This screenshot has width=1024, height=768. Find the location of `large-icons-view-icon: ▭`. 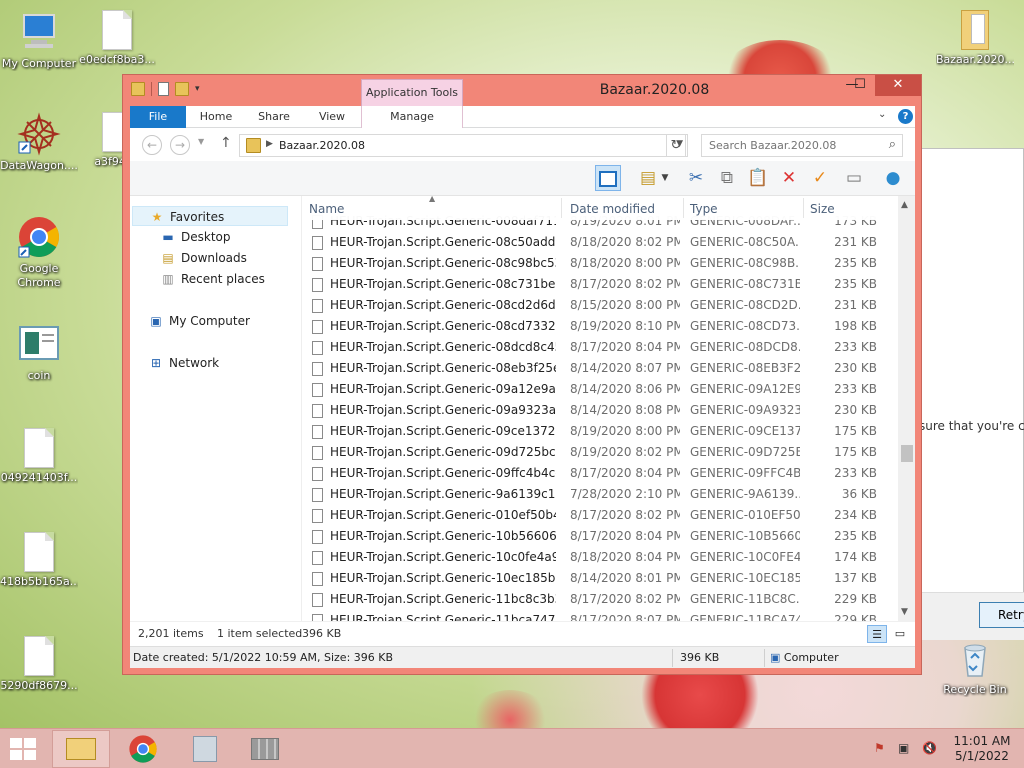

large-icons-view-icon: ▭ is located at coordinates (900, 634).